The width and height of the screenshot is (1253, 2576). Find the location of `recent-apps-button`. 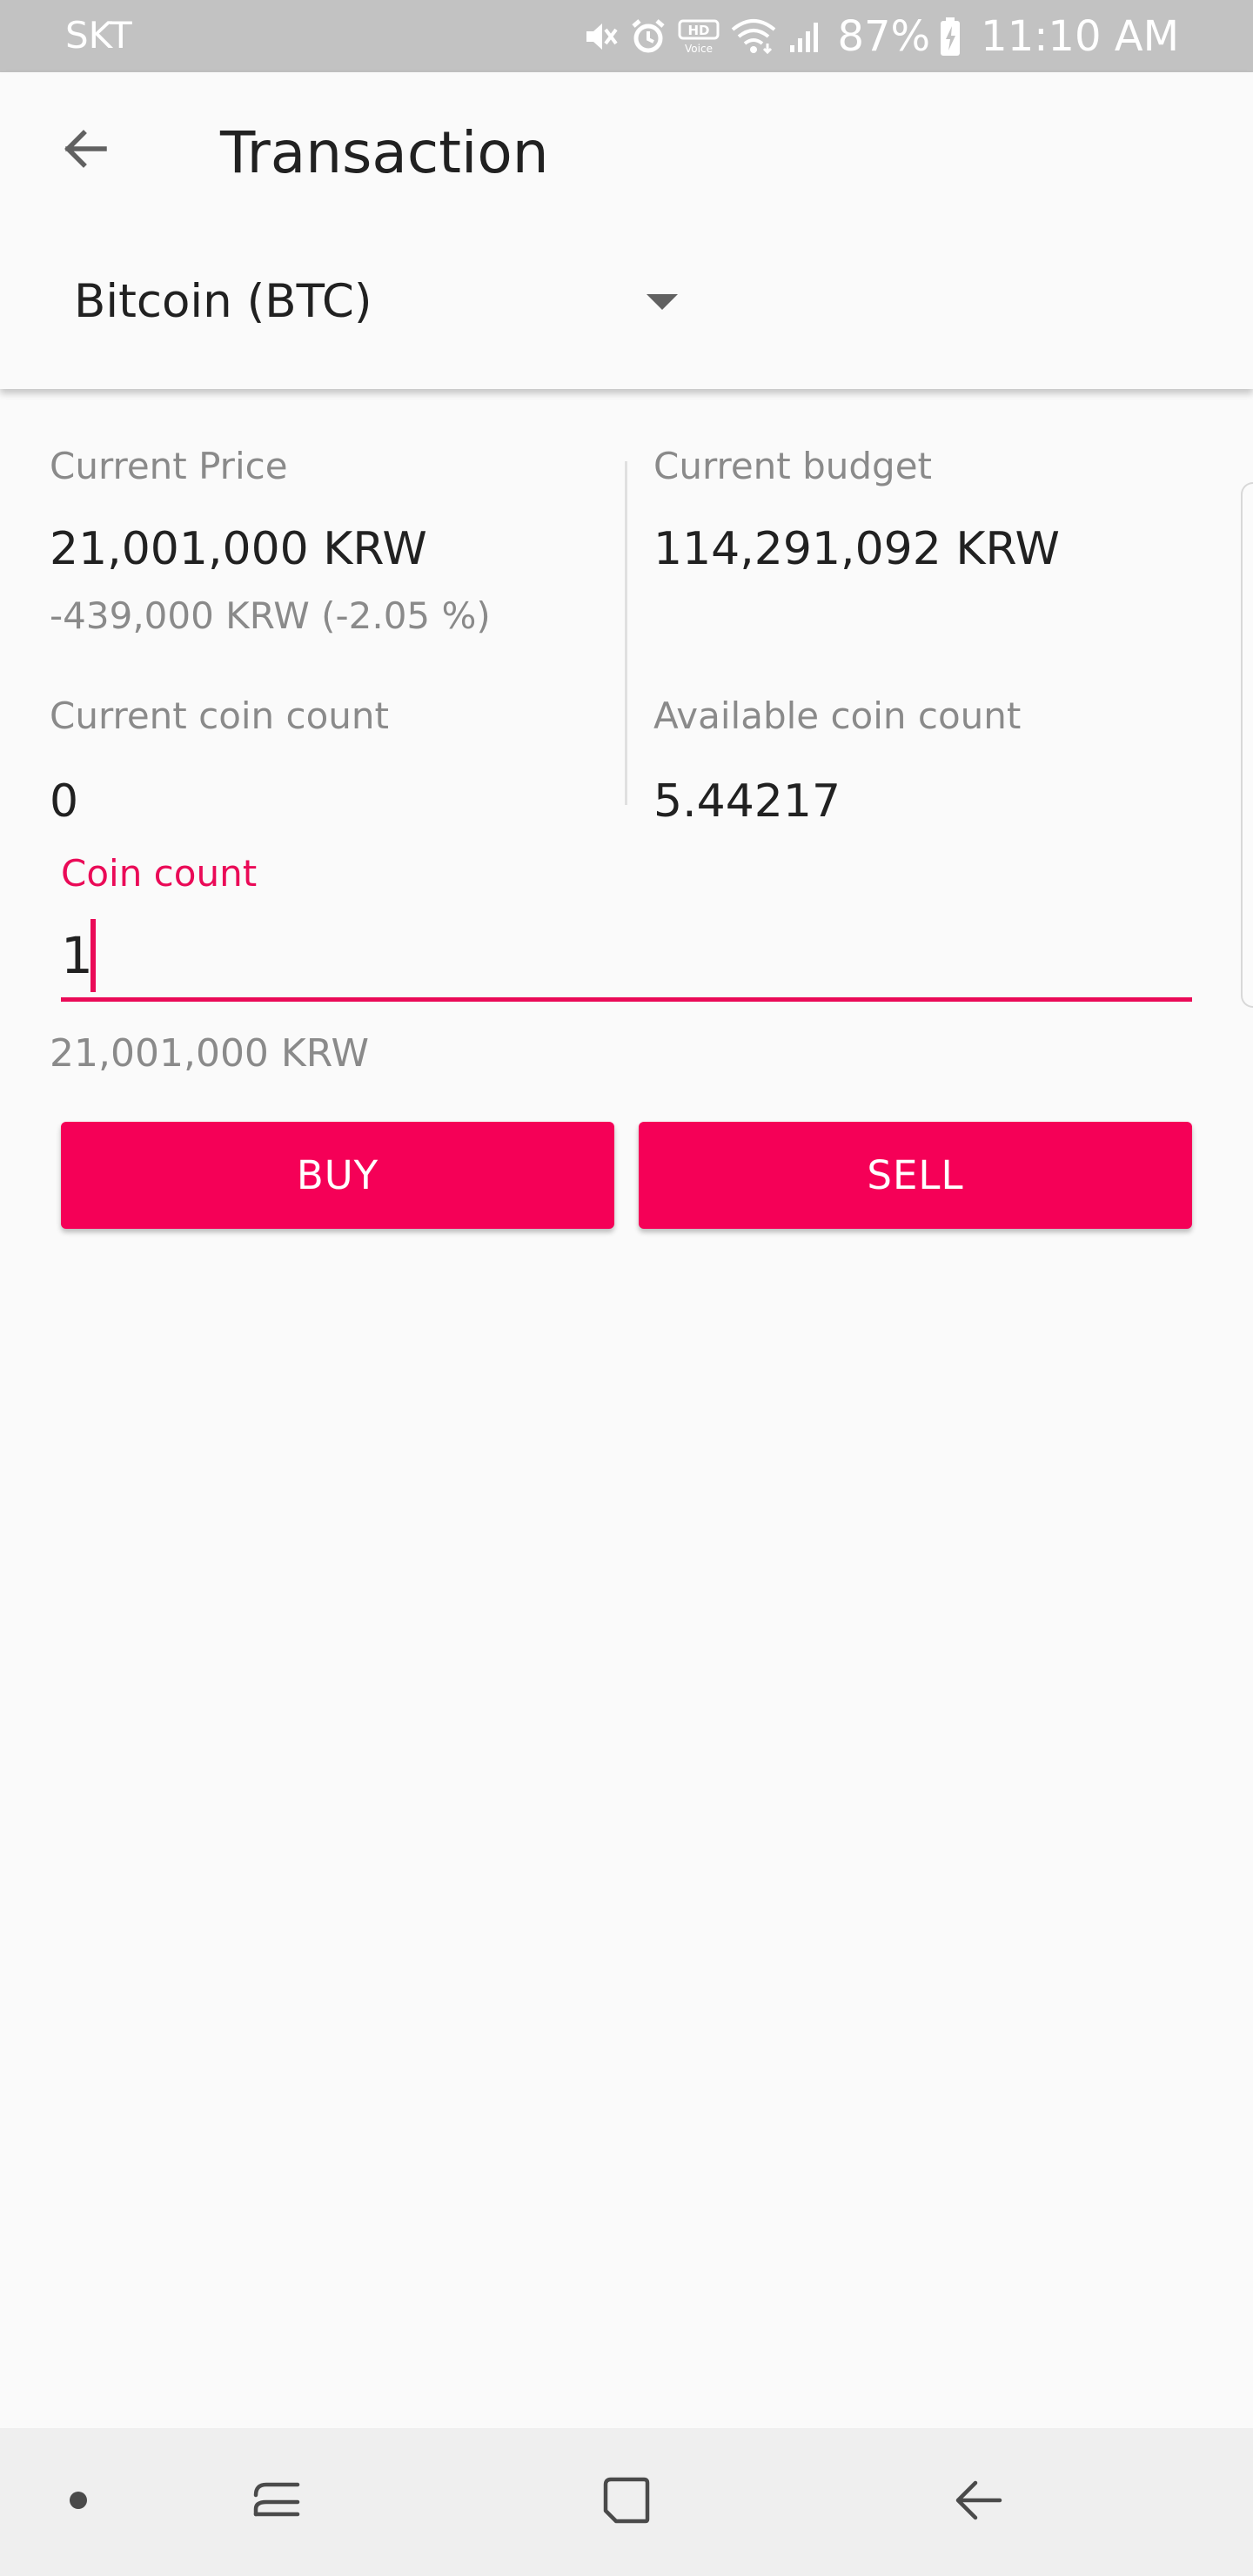

recent-apps-button is located at coordinates (276, 2502).